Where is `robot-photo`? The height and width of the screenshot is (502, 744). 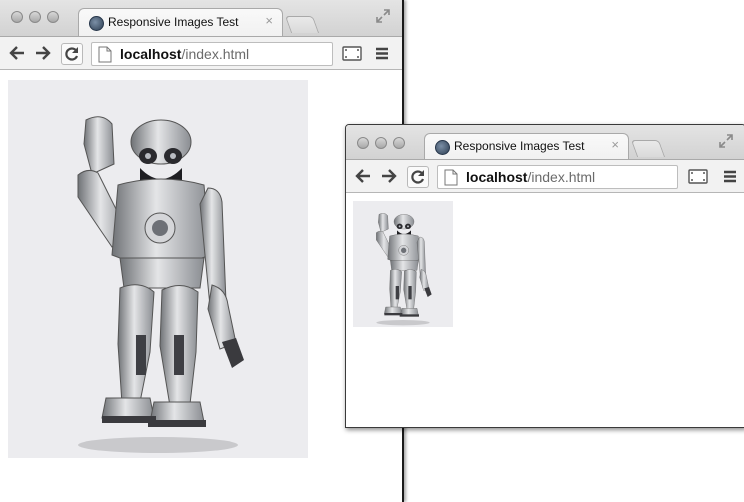
robot-photo is located at coordinates (403, 264).